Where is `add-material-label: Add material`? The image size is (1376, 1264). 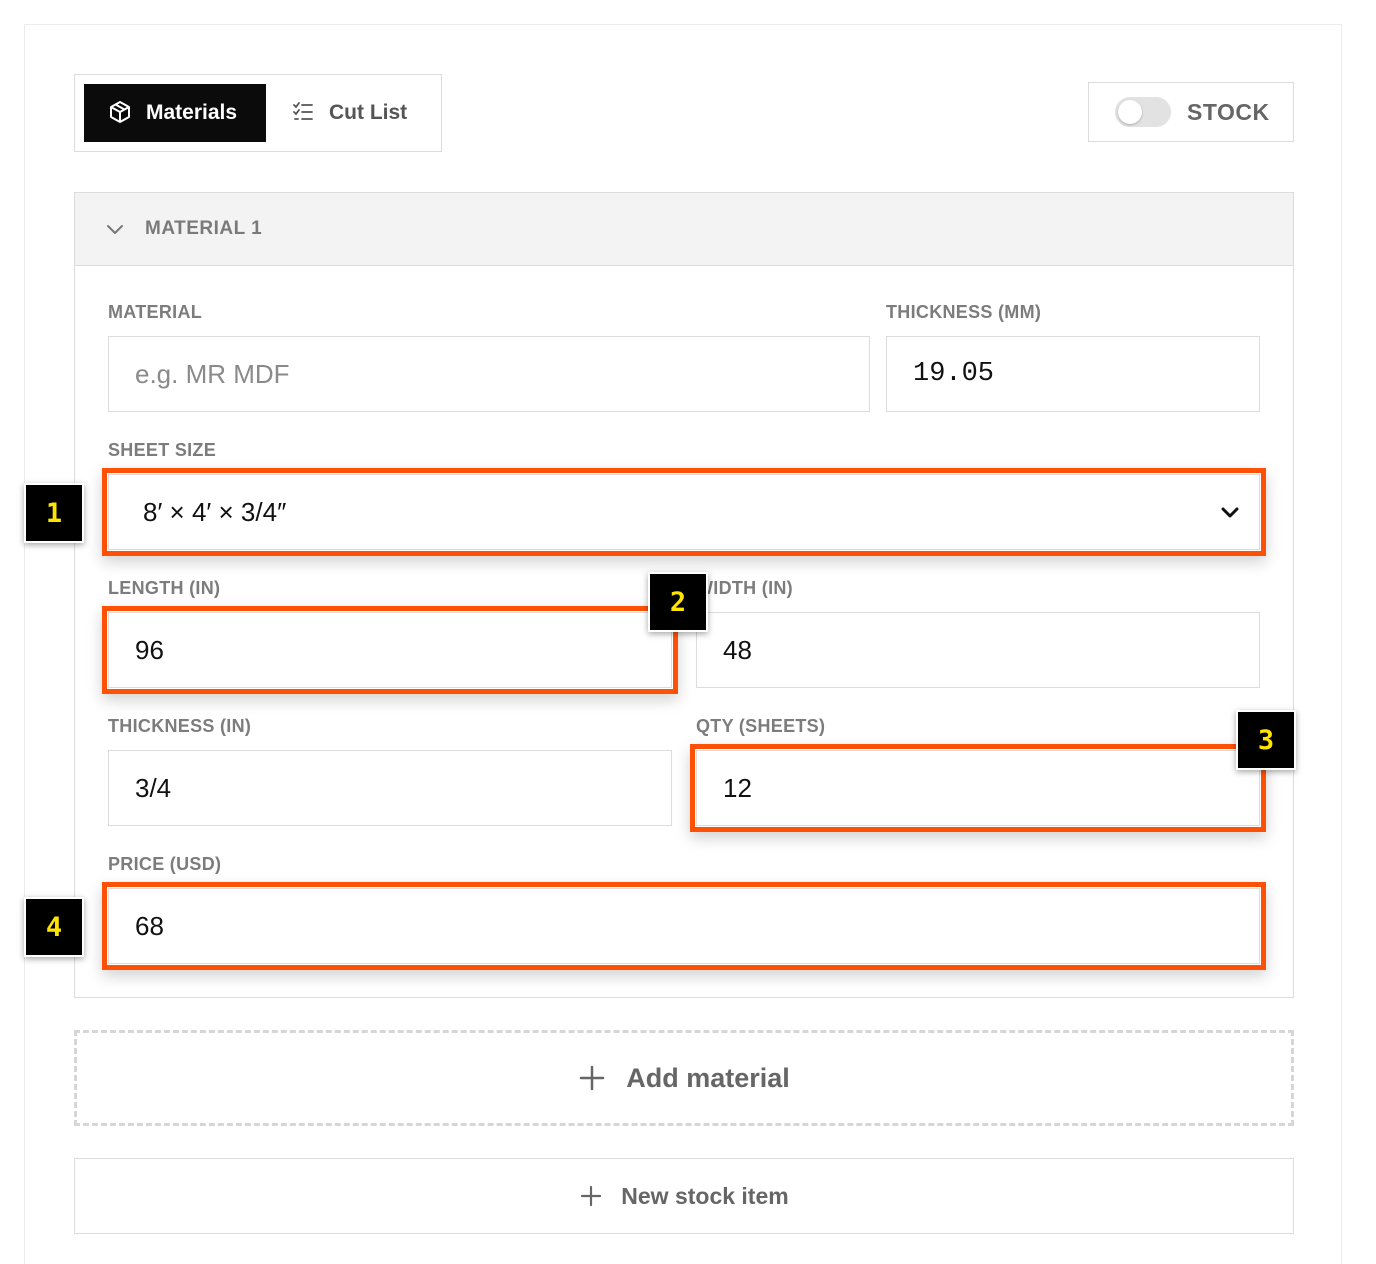
add-material-label: Add material is located at coordinates (708, 1077).